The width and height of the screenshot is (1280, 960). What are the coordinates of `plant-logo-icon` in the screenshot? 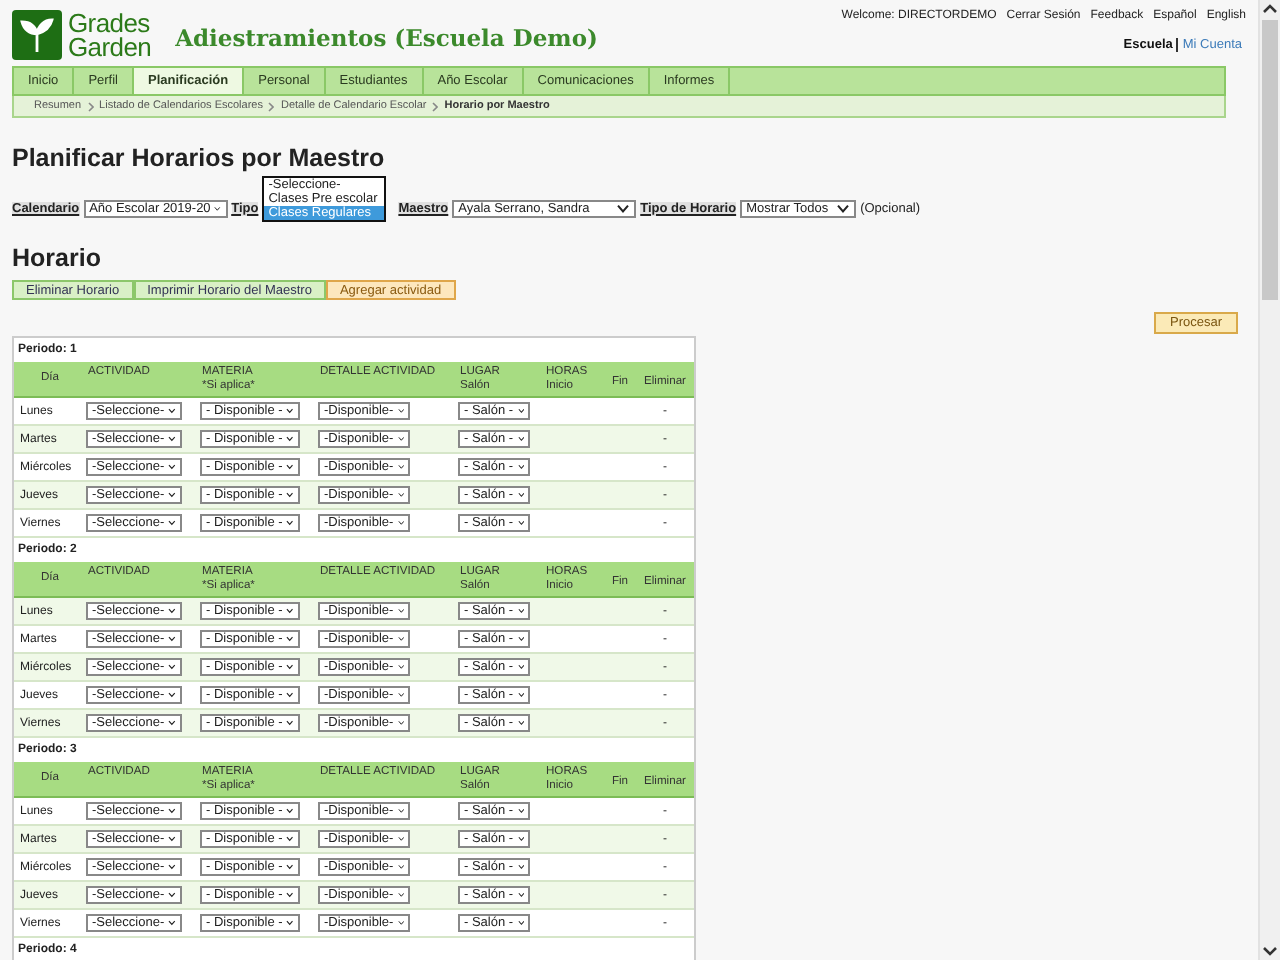 It's located at (37, 35).